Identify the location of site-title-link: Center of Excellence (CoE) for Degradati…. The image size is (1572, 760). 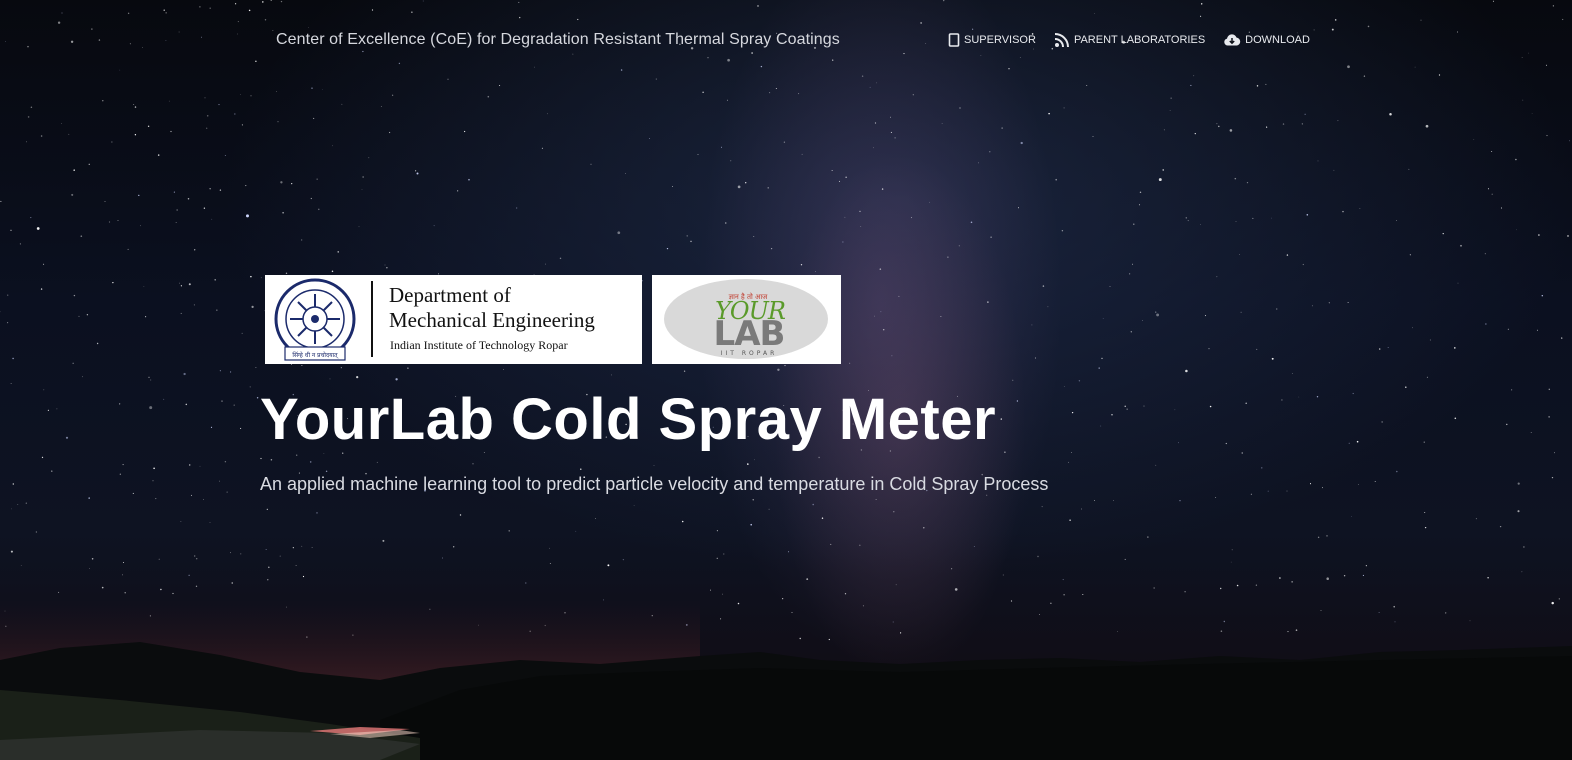
(558, 40).